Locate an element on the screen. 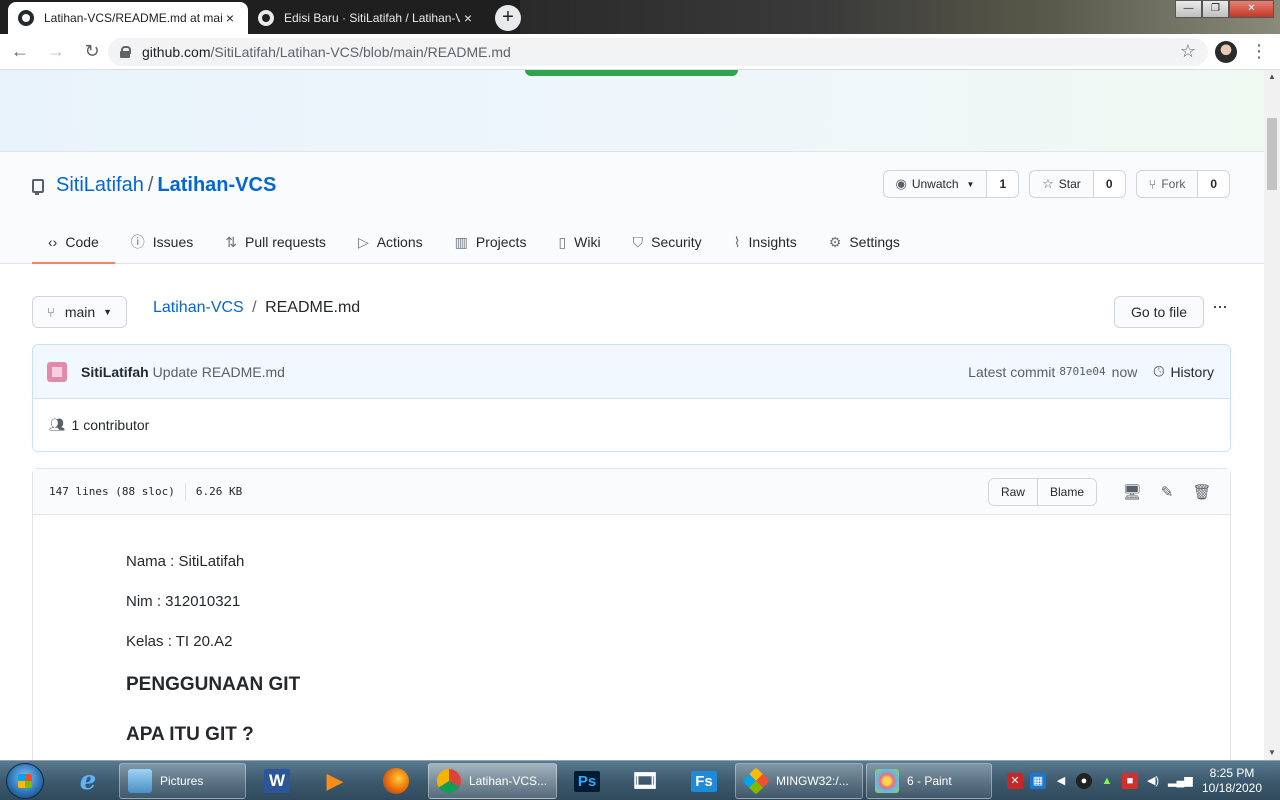 This screenshot has height=800, width=1280. go-to-file-button: Go to file is located at coordinates (1159, 312).